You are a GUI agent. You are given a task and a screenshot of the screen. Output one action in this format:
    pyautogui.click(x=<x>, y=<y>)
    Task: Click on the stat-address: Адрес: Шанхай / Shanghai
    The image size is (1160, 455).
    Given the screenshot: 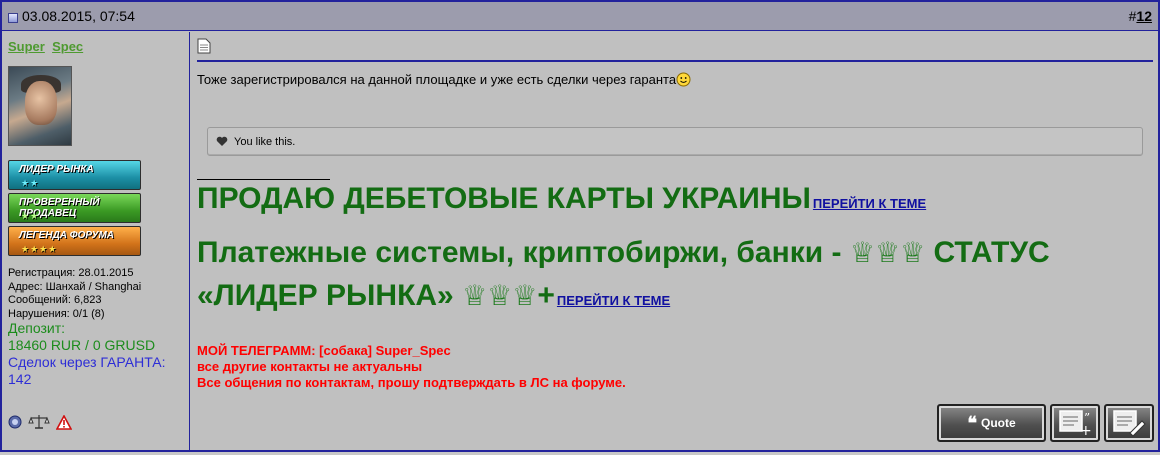 What is the action you would take?
    pyautogui.click(x=75, y=286)
    